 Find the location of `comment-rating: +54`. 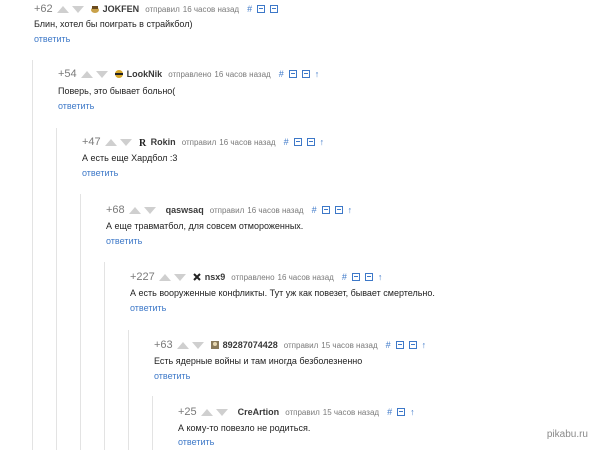

comment-rating: +54 is located at coordinates (67, 74).